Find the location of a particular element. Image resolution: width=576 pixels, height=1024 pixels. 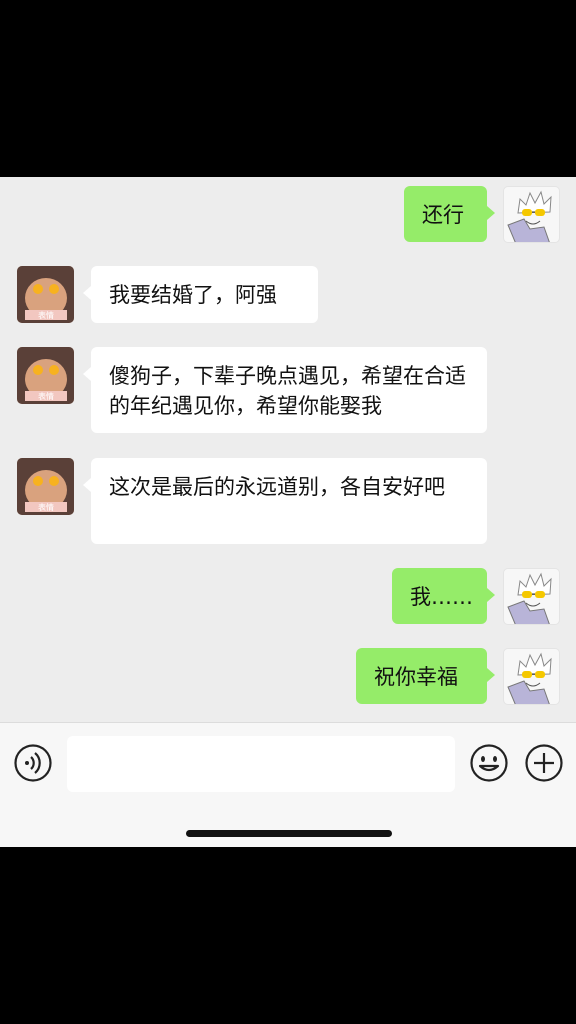

input-bar is located at coordinates (288, 784).